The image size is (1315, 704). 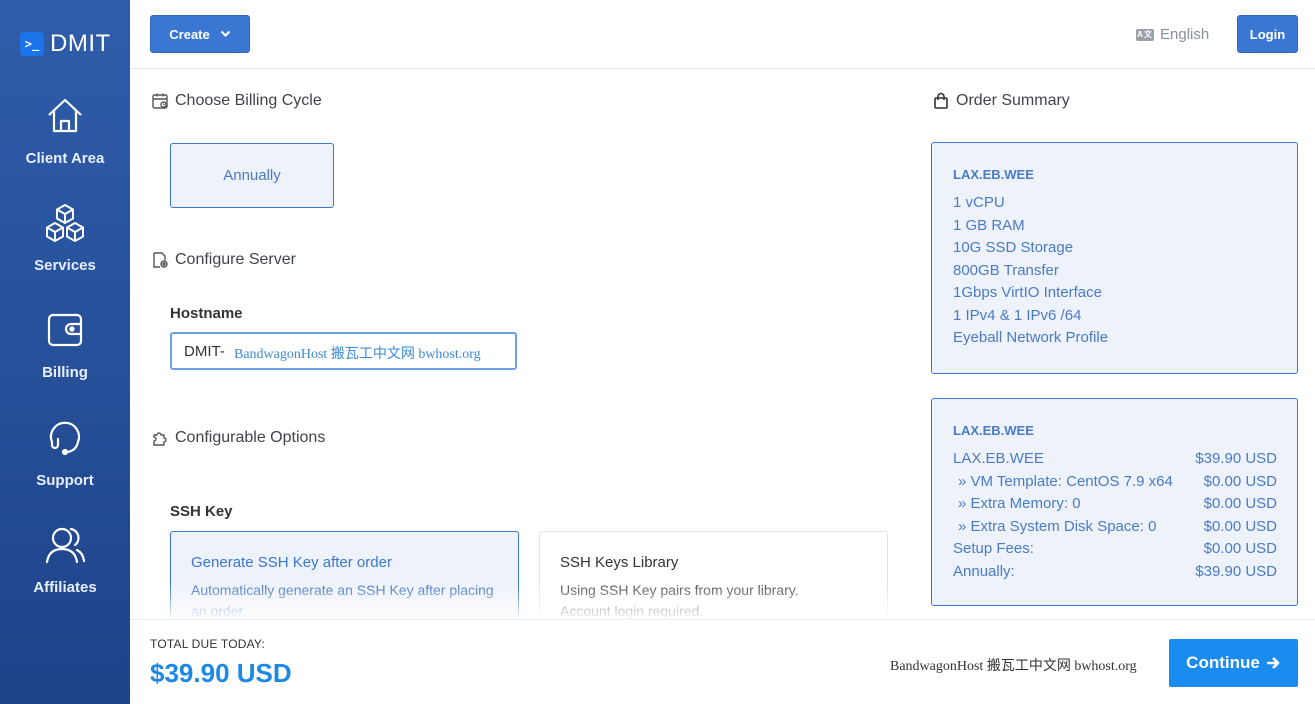 What do you see at coordinates (1115, 459) in the screenshot?
I see `price-row: LAX.EB.WEE $39.90 USD` at bounding box center [1115, 459].